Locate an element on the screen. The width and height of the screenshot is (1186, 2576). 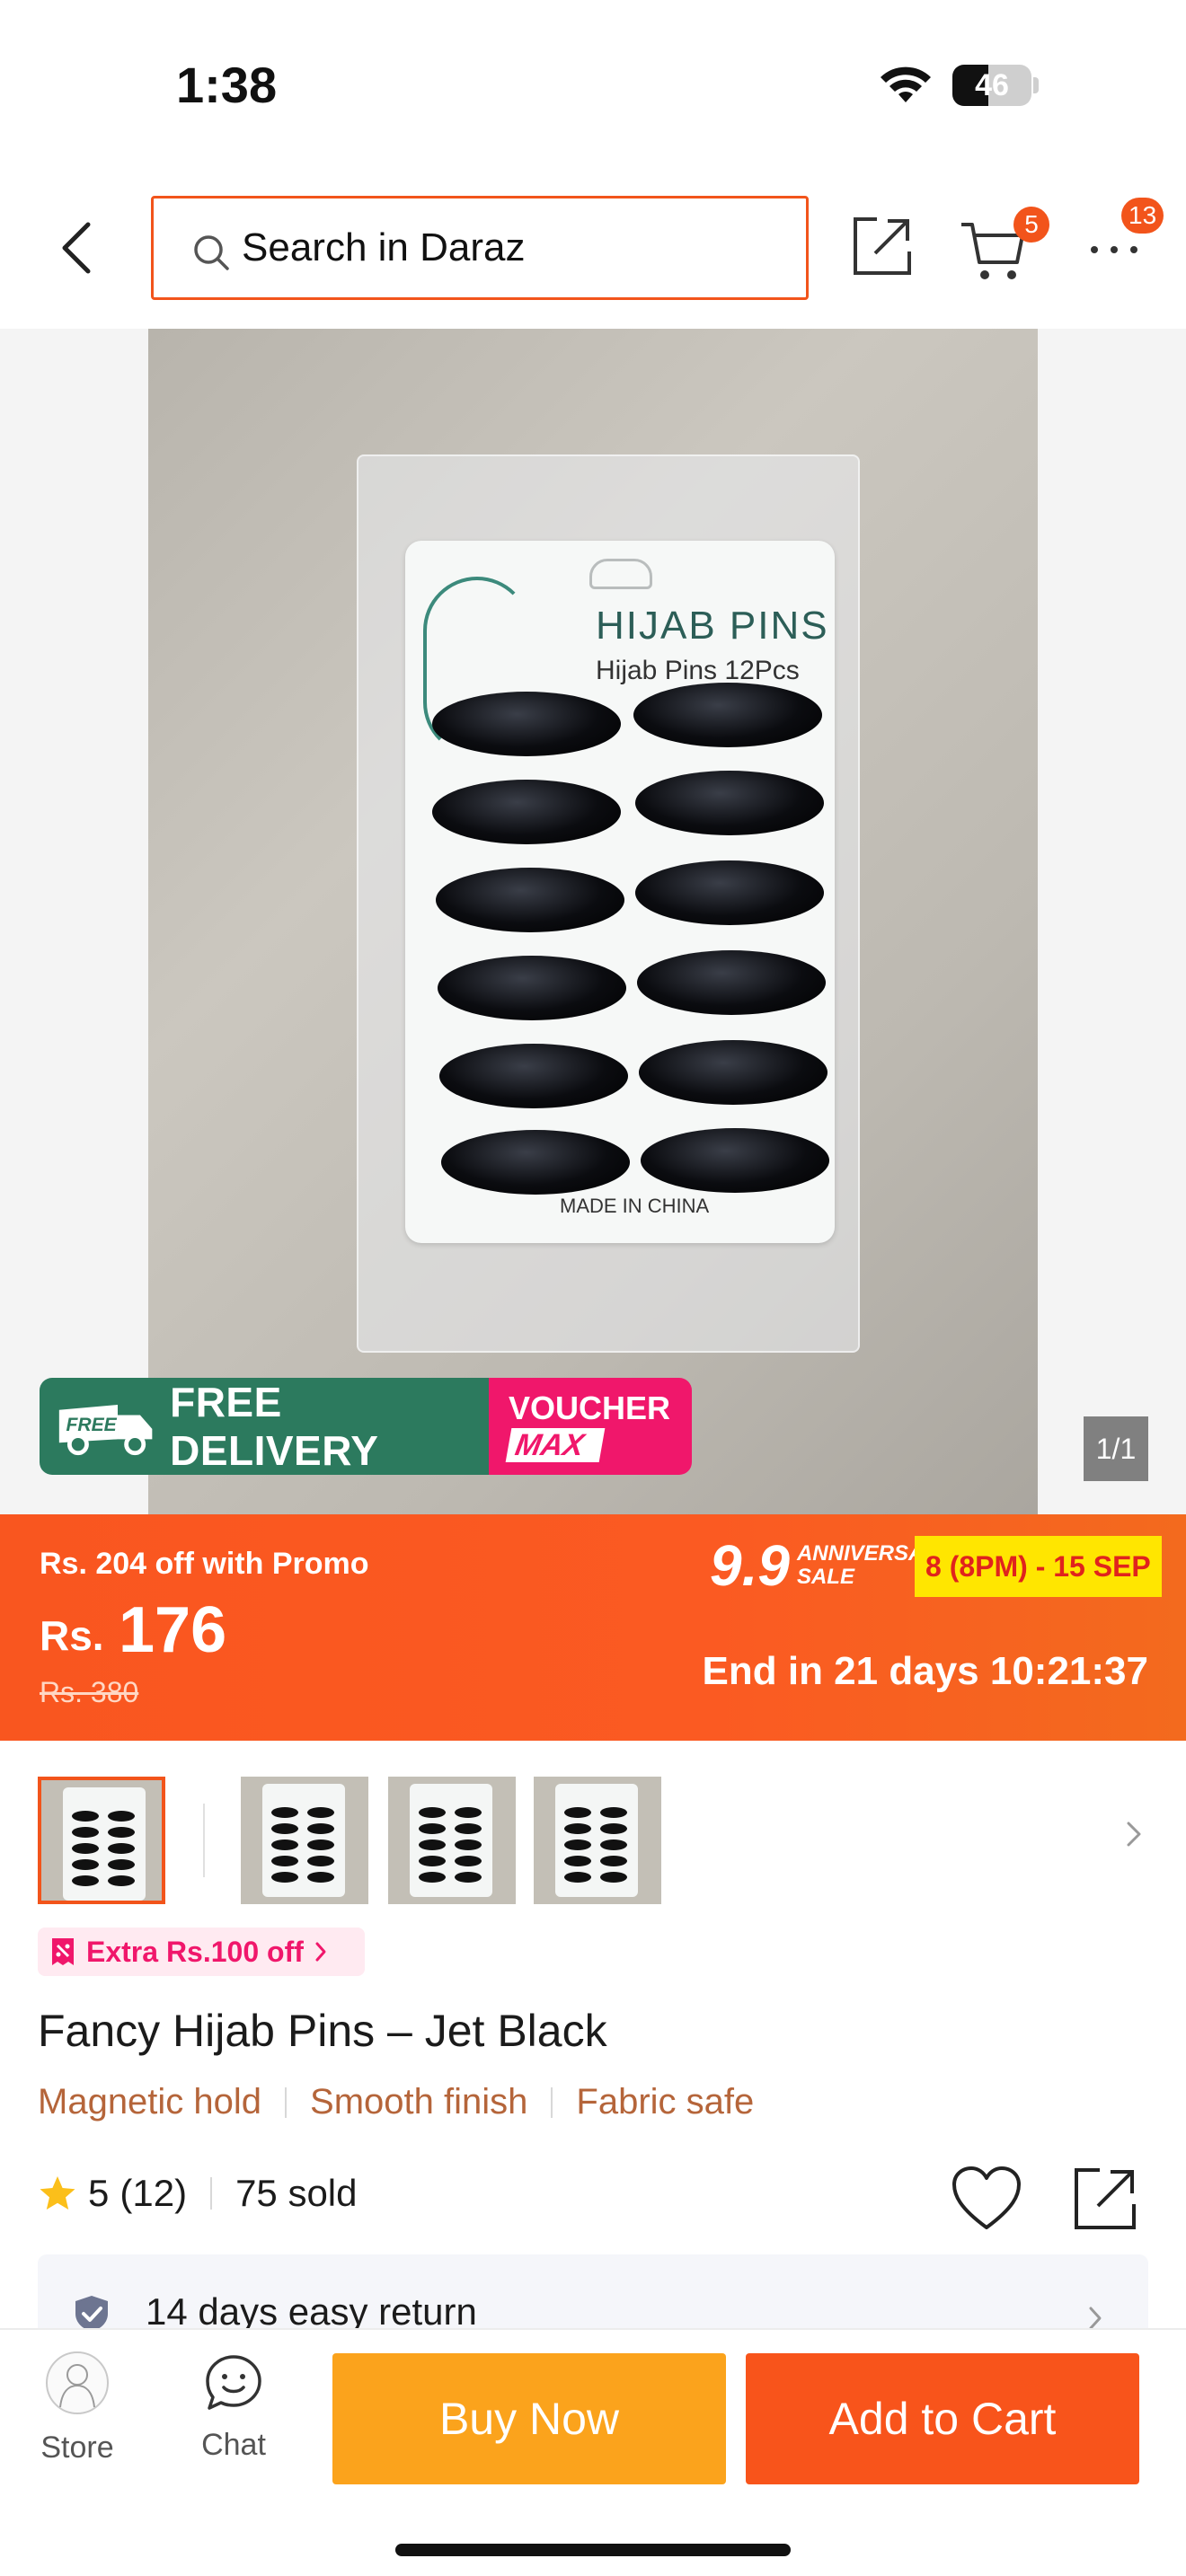
heart-icon is located at coordinates (986, 2199).